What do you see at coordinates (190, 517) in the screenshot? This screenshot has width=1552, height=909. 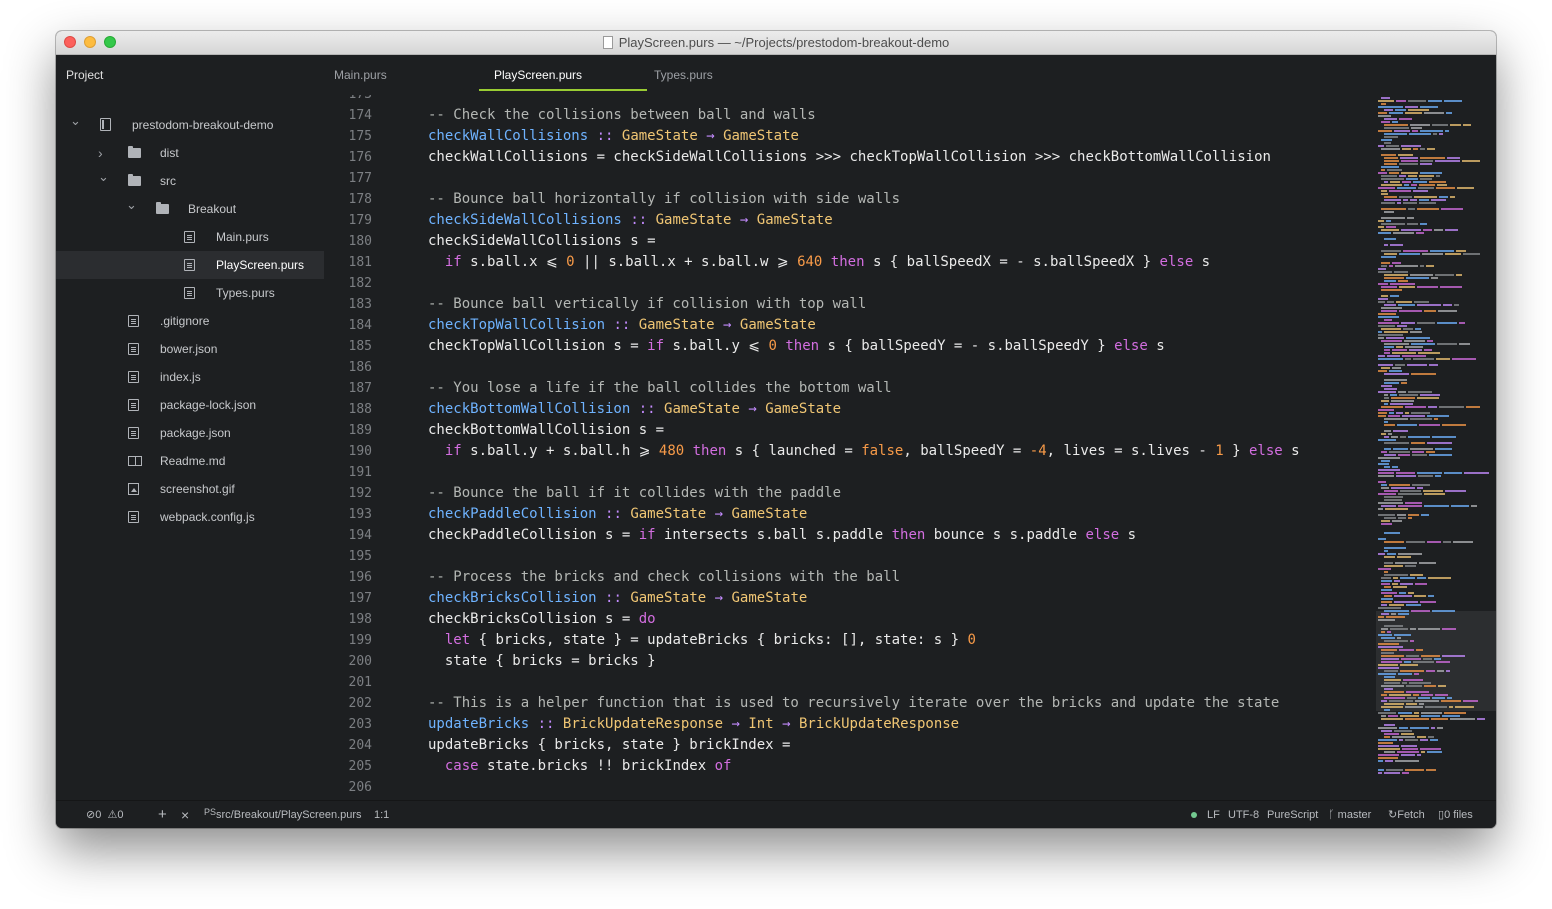 I see `tree-item: webpack.config.js` at bounding box center [190, 517].